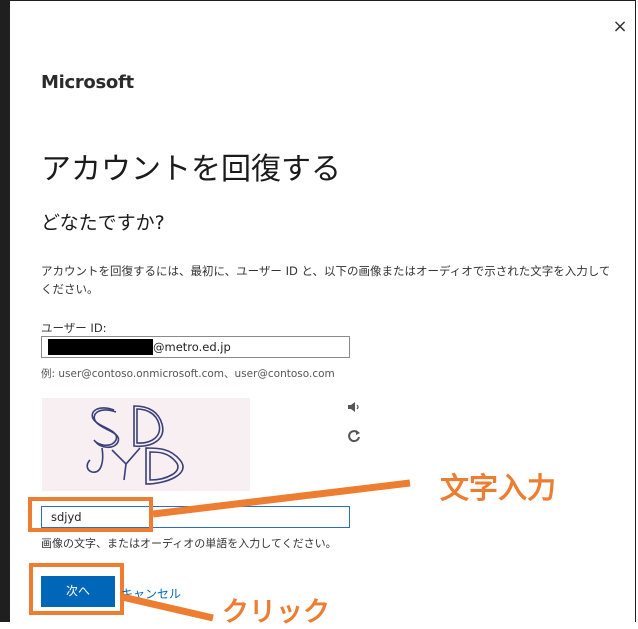  What do you see at coordinates (266, 550) in the screenshot?
I see `callout-arrows` at bounding box center [266, 550].